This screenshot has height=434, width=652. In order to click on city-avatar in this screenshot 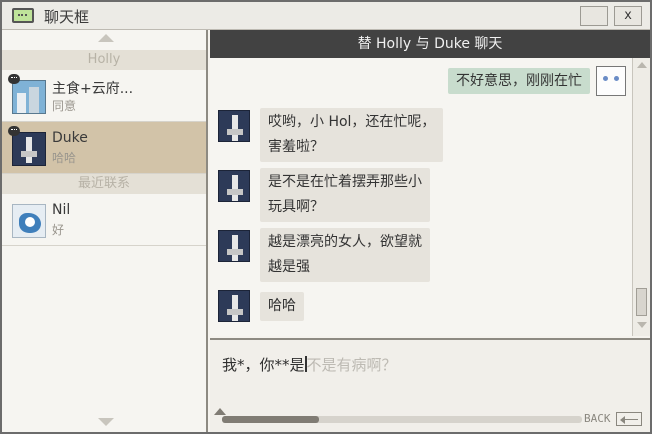, I will do `click(29, 97)`.